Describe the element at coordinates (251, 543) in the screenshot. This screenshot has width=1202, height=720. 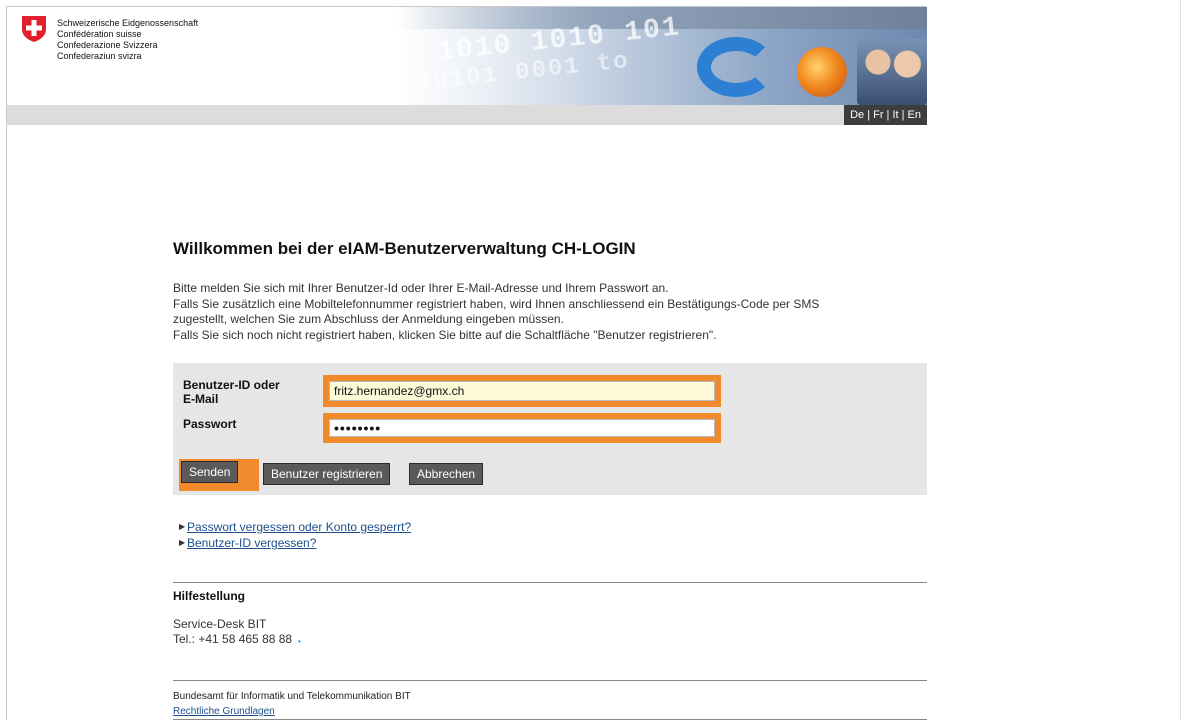
I see `forgot-userid-link: Benutzer-ID vergessen?` at that location.